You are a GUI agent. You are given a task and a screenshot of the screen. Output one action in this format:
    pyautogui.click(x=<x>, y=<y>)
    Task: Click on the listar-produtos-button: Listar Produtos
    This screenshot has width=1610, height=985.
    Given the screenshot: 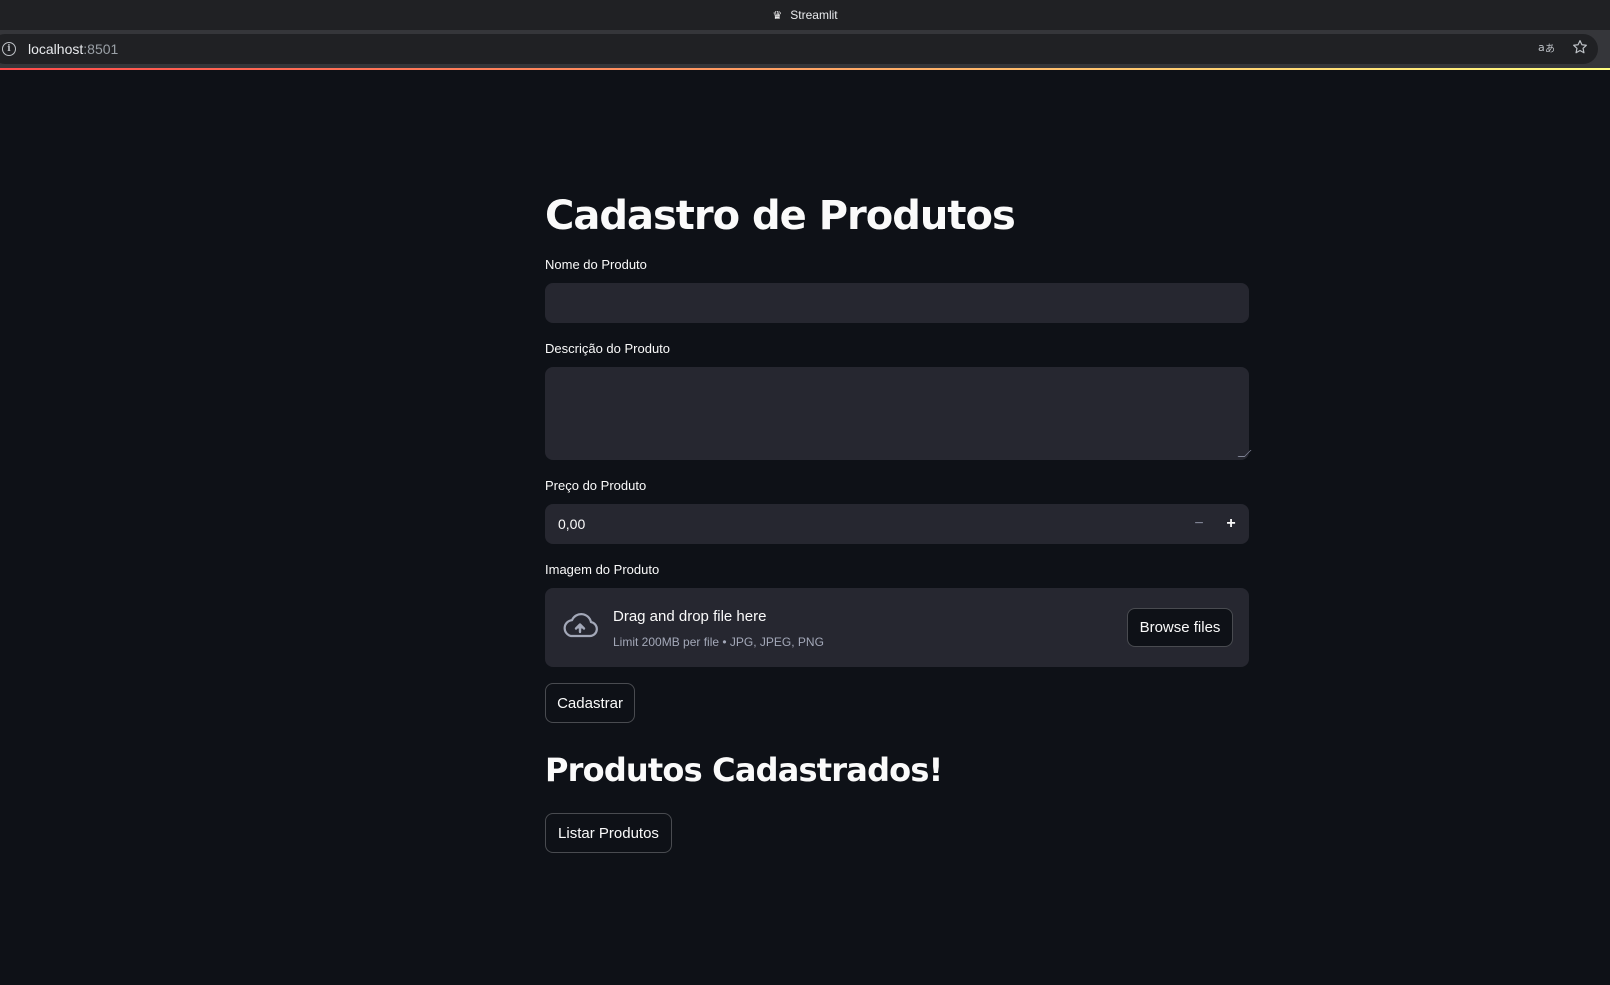 What is the action you would take?
    pyautogui.click(x=608, y=833)
    